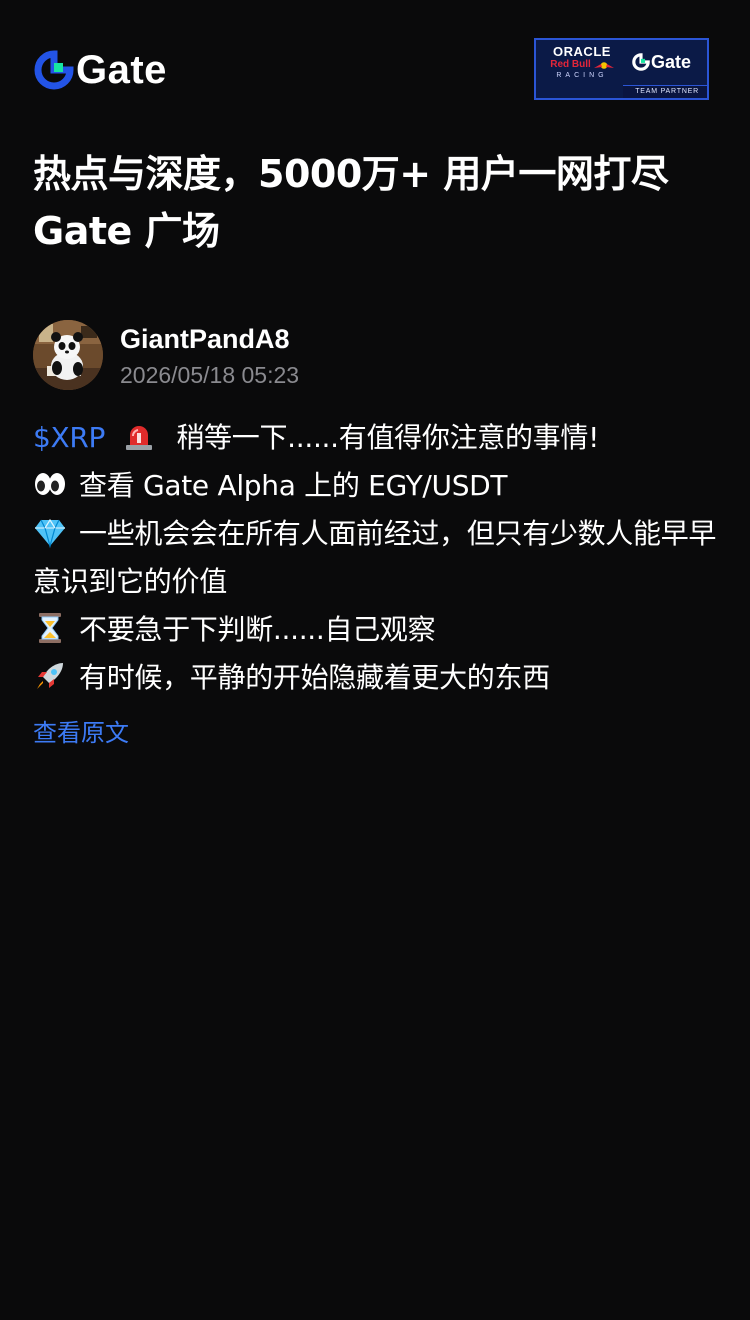 The width and height of the screenshot is (750, 1320). Describe the element at coordinates (665, 91) in the screenshot. I see `team-partner-label: TEAM PARTNER` at that location.